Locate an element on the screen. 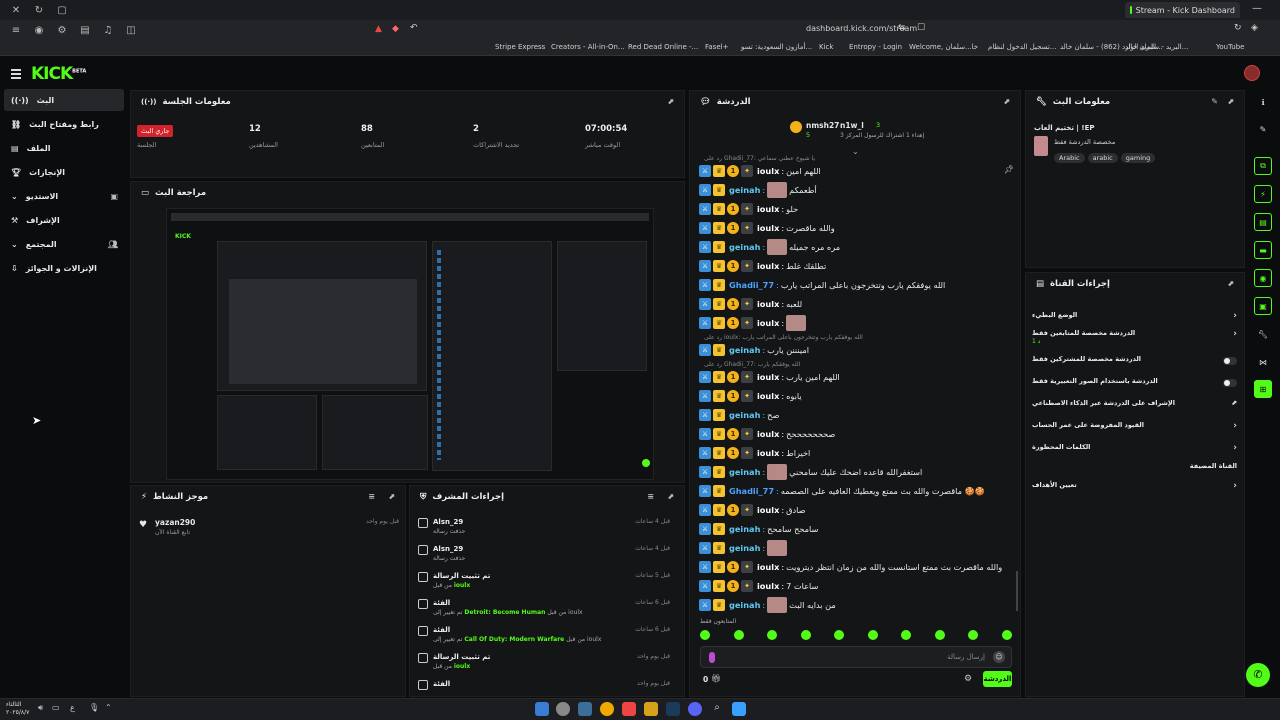  channel-action-followers-only: الدردشة مخصصة للمتابعين فقط 1 د › is located at coordinates (1134, 339).